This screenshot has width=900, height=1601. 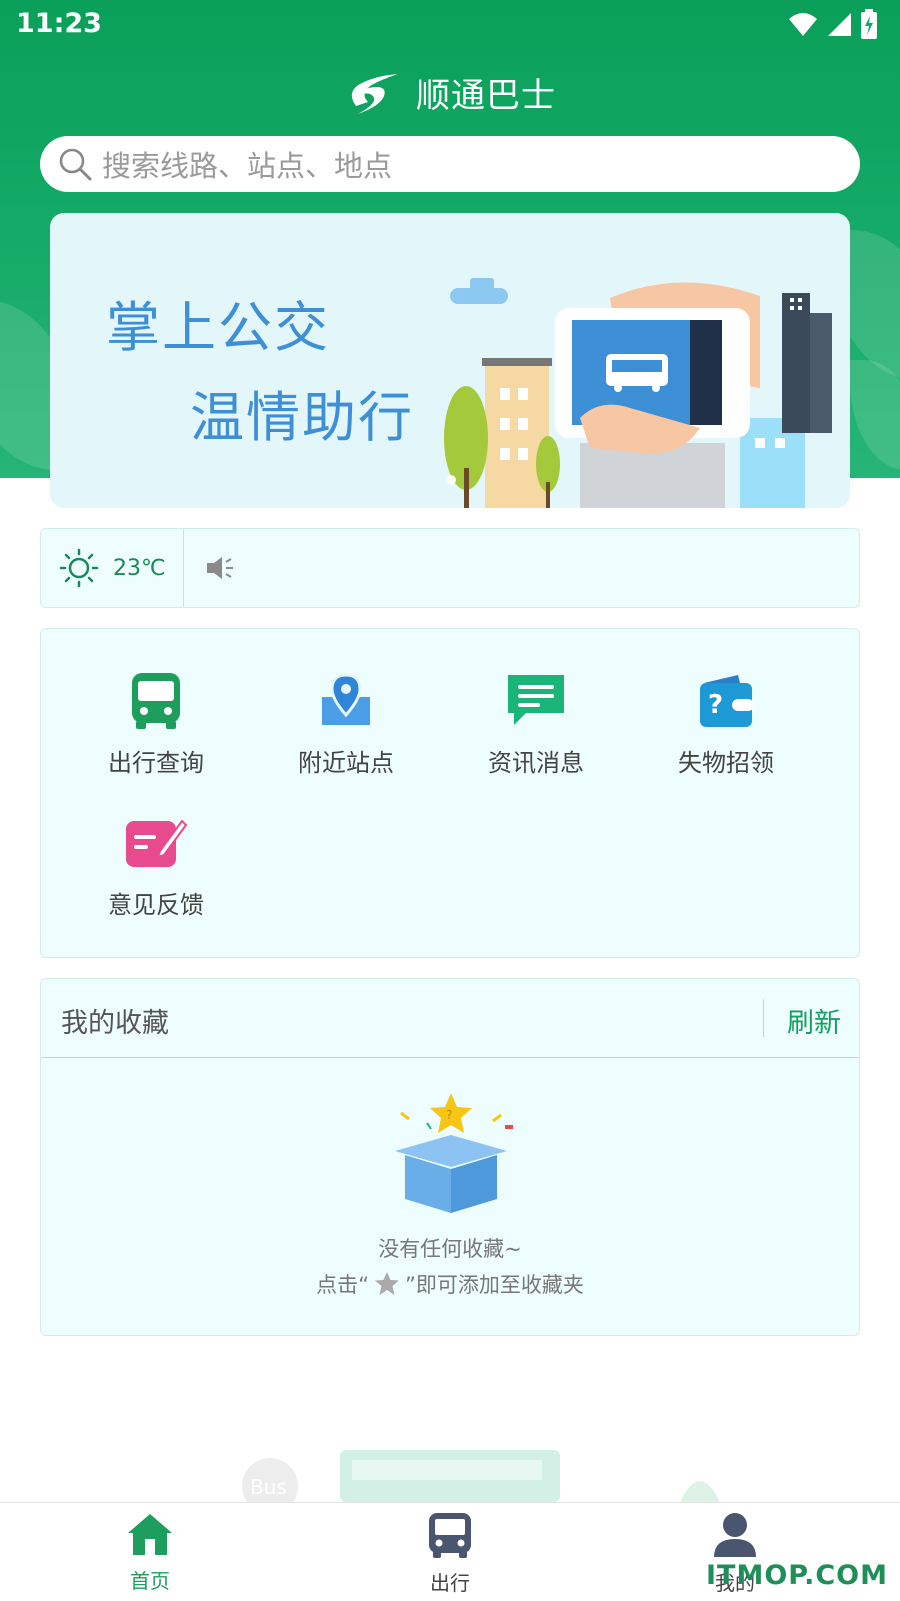 I want to click on battery-icon, so click(x=869, y=24).